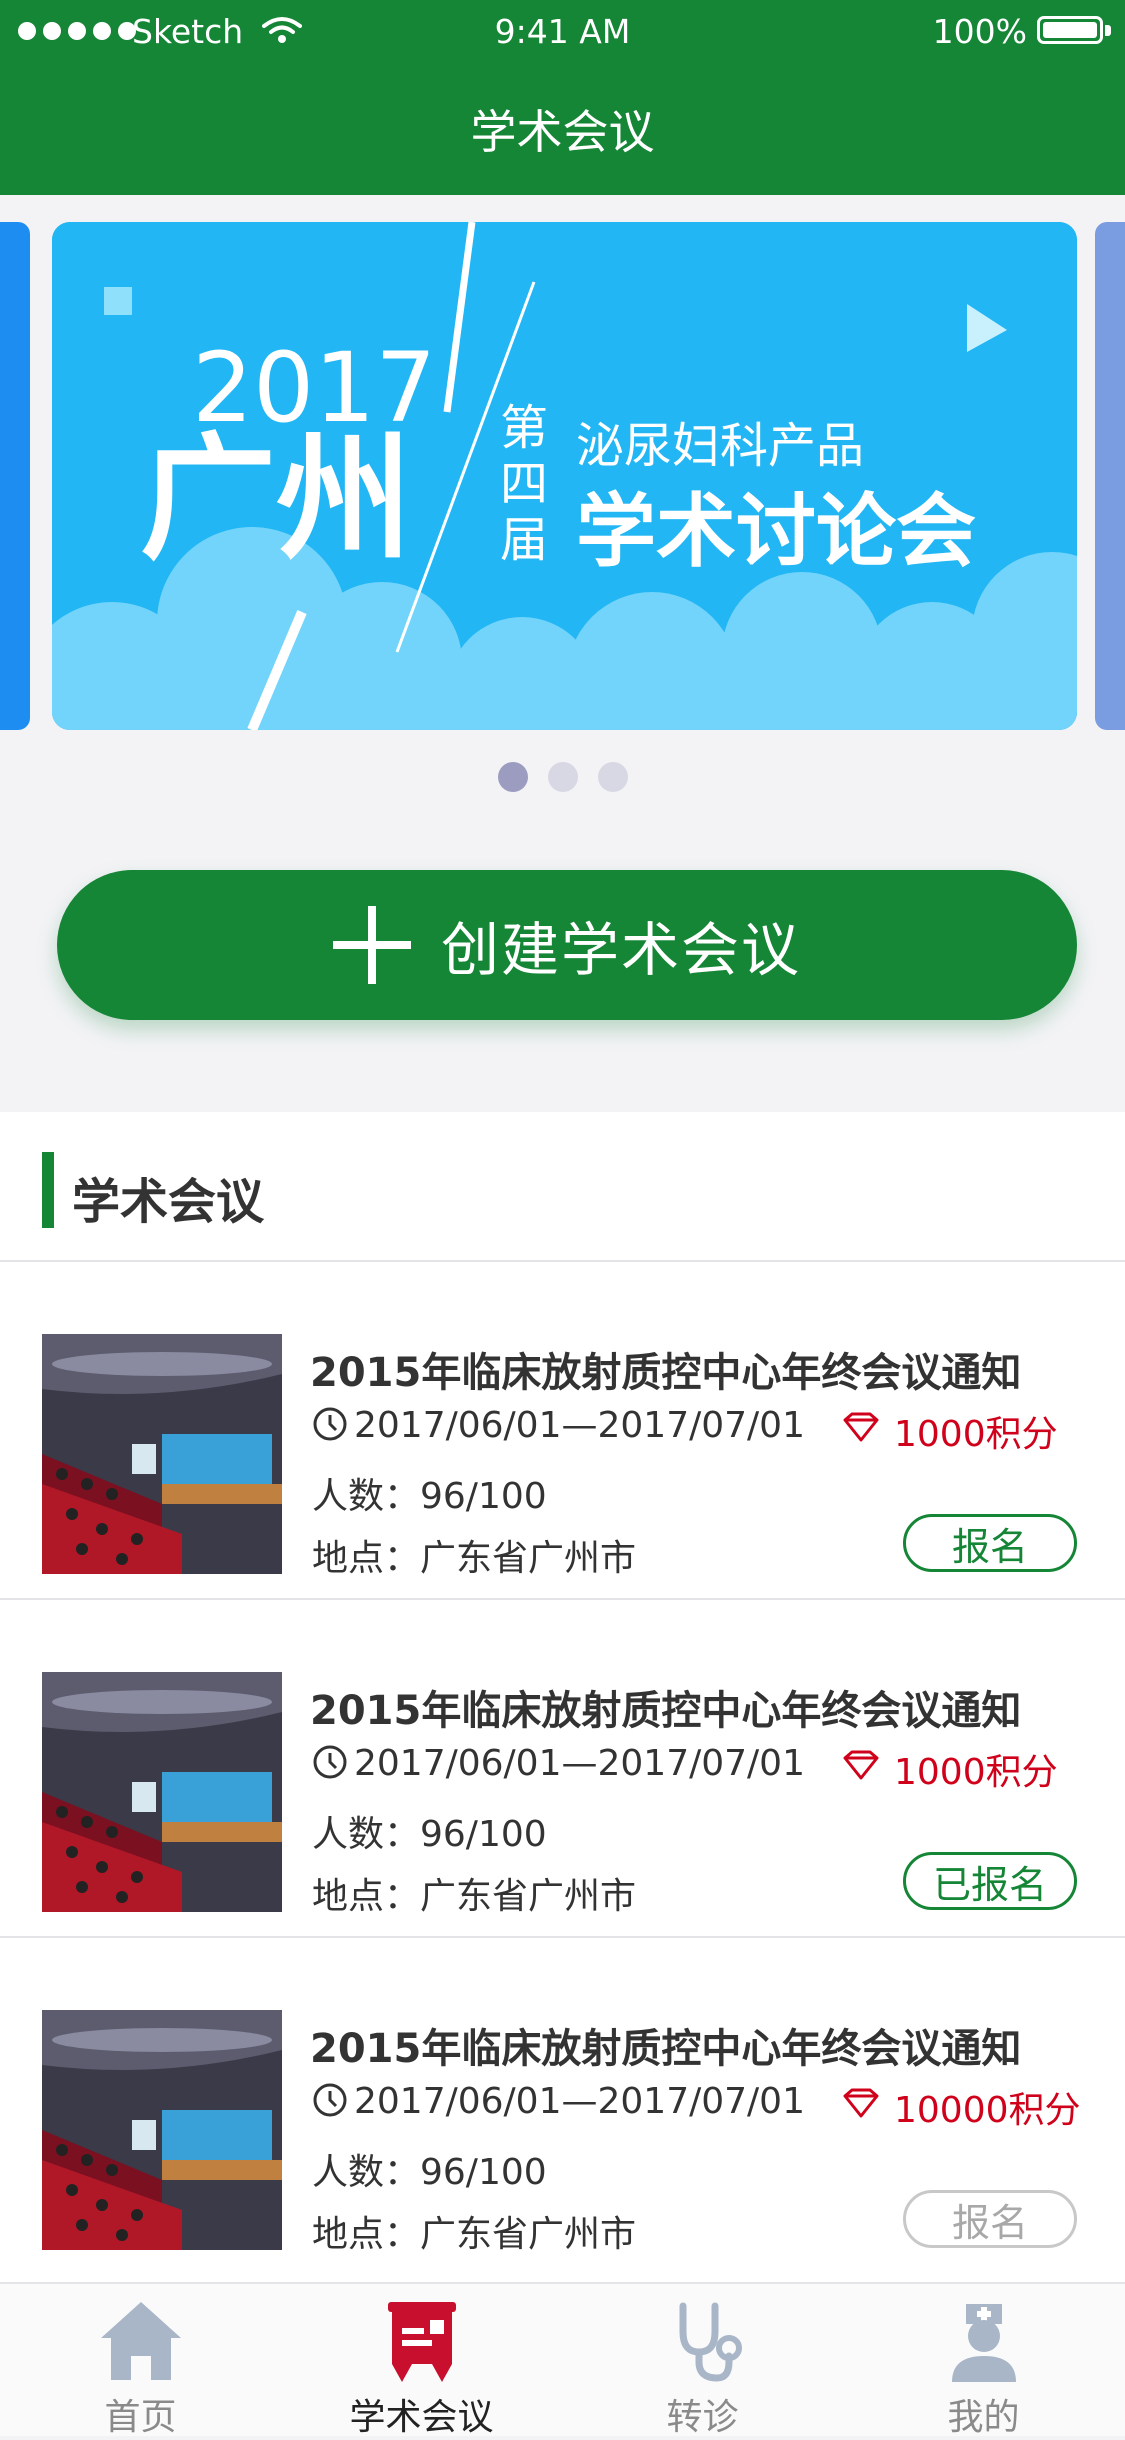 The width and height of the screenshot is (1125, 2440). I want to click on banner-prev-peek, so click(15, 476).